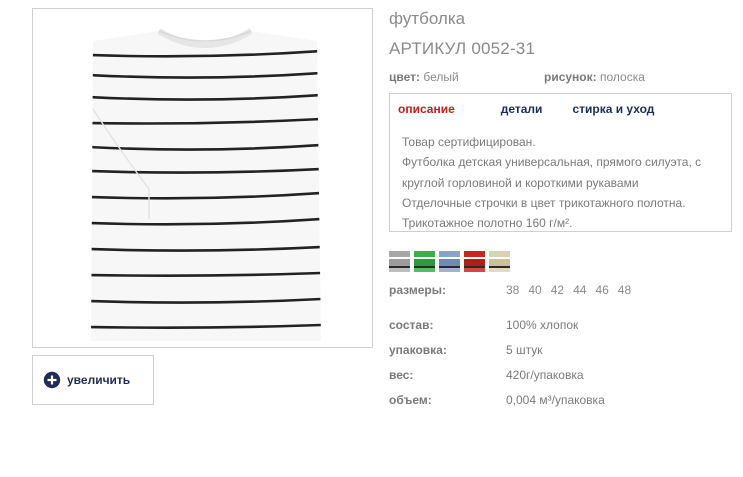 The height and width of the screenshot is (477, 743). I want to click on color-value: белый, so click(441, 77).